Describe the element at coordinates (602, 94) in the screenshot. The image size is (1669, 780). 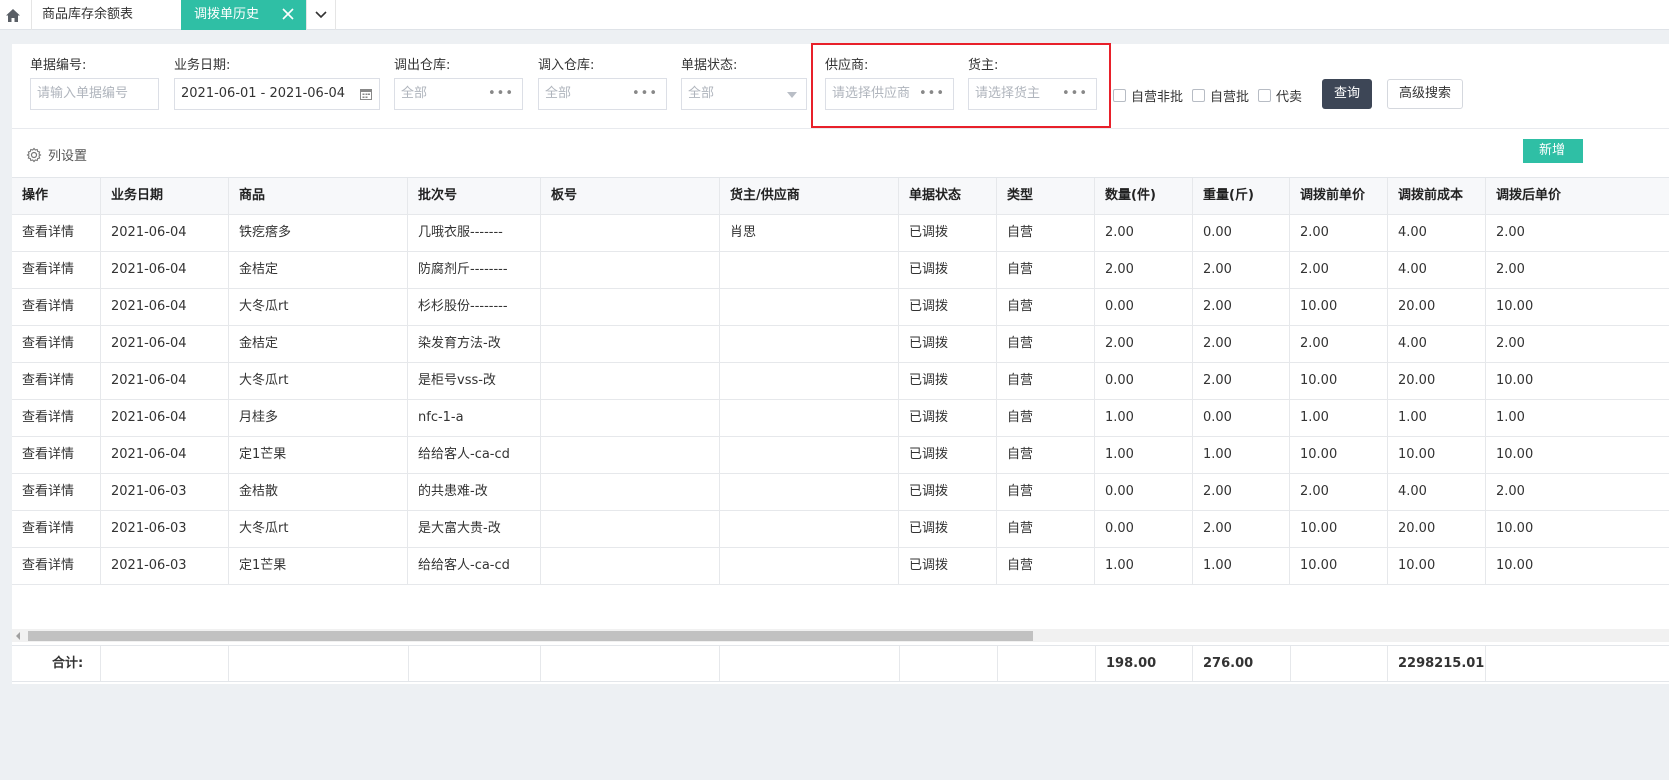
I see `in-warehouse-select: 全部 •••` at that location.